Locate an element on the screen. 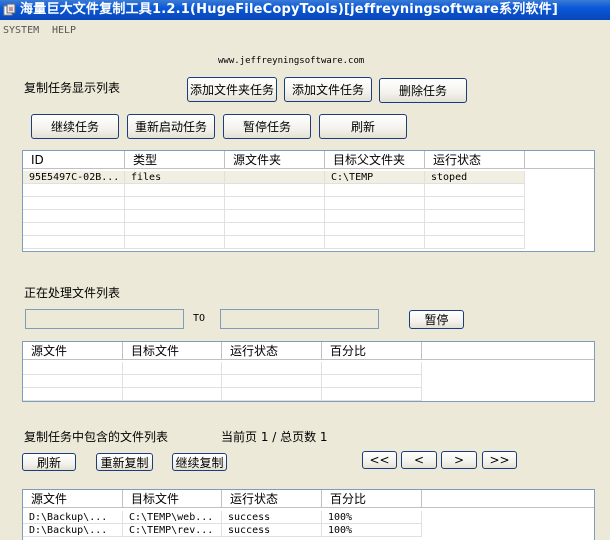  continue-task-button: 继续任务 is located at coordinates (75, 126).